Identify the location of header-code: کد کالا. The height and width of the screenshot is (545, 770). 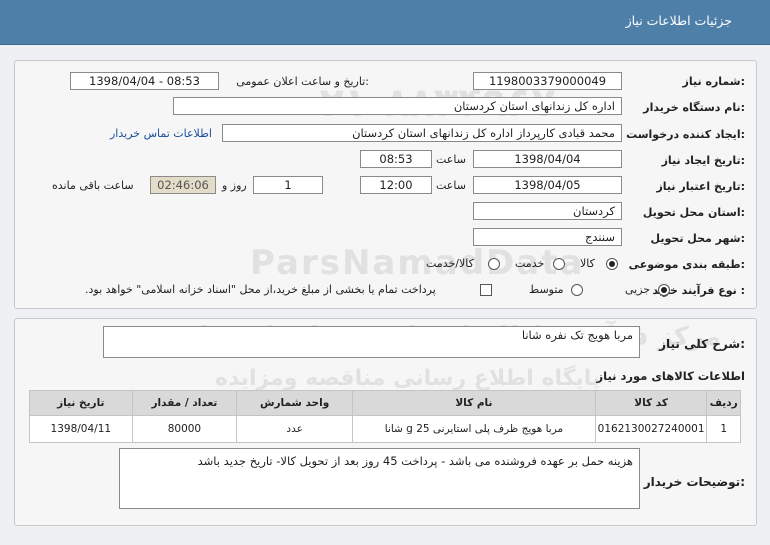
(651, 403).